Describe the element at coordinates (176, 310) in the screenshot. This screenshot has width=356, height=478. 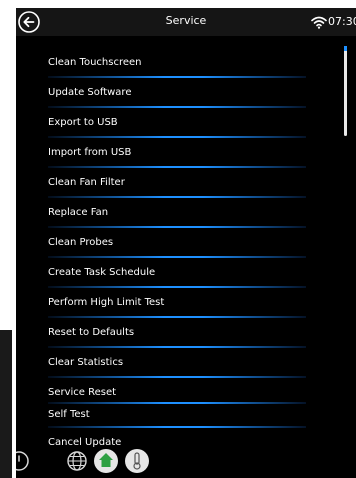
I see `menu-item-perform-high-limit-test: Perform High Limit Test` at that location.